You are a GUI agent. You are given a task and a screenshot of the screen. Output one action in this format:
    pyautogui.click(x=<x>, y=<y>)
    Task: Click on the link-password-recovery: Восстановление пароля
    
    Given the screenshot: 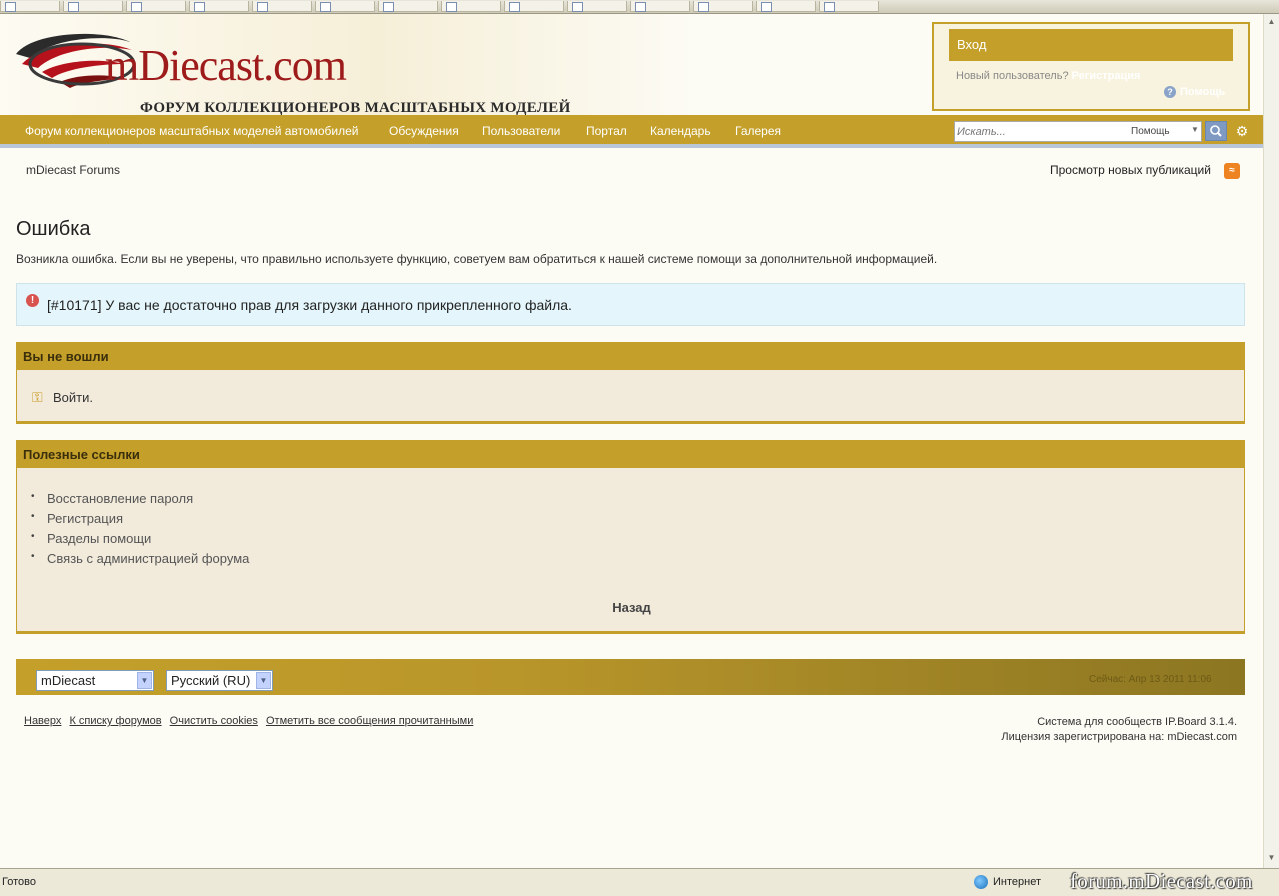 What is the action you would take?
    pyautogui.click(x=140, y=501)
    